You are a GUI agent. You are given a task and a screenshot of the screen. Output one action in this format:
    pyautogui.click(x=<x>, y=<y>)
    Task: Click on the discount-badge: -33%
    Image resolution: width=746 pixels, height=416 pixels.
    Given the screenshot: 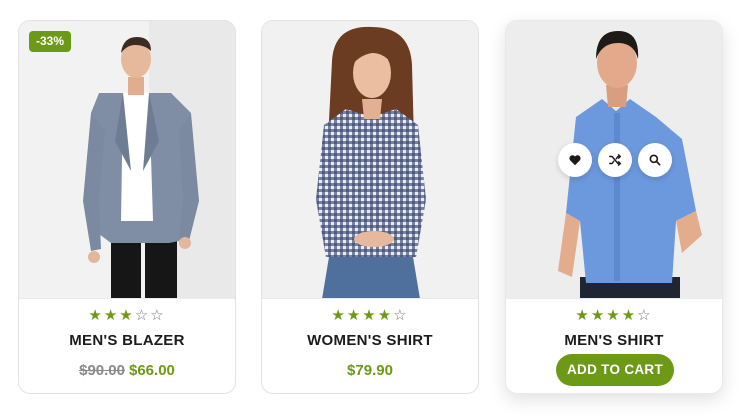 What is the action you would take?
    pyautogui.click(x=50, y=41)
    